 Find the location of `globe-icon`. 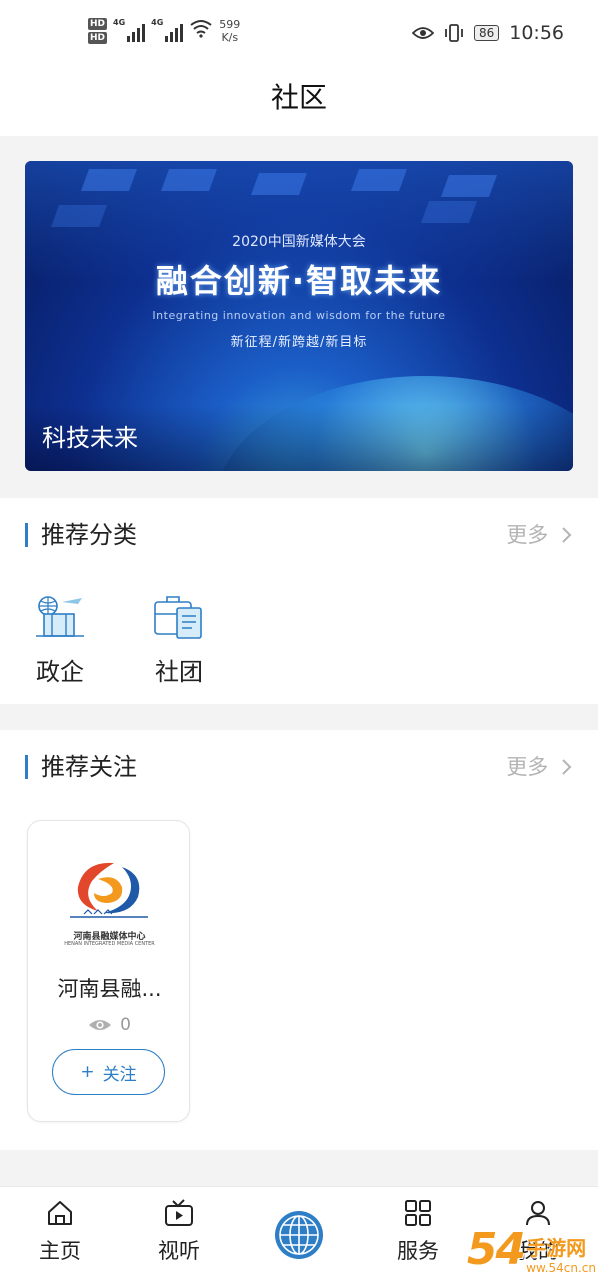

globe-icon is located at coordinates (299, 1235).